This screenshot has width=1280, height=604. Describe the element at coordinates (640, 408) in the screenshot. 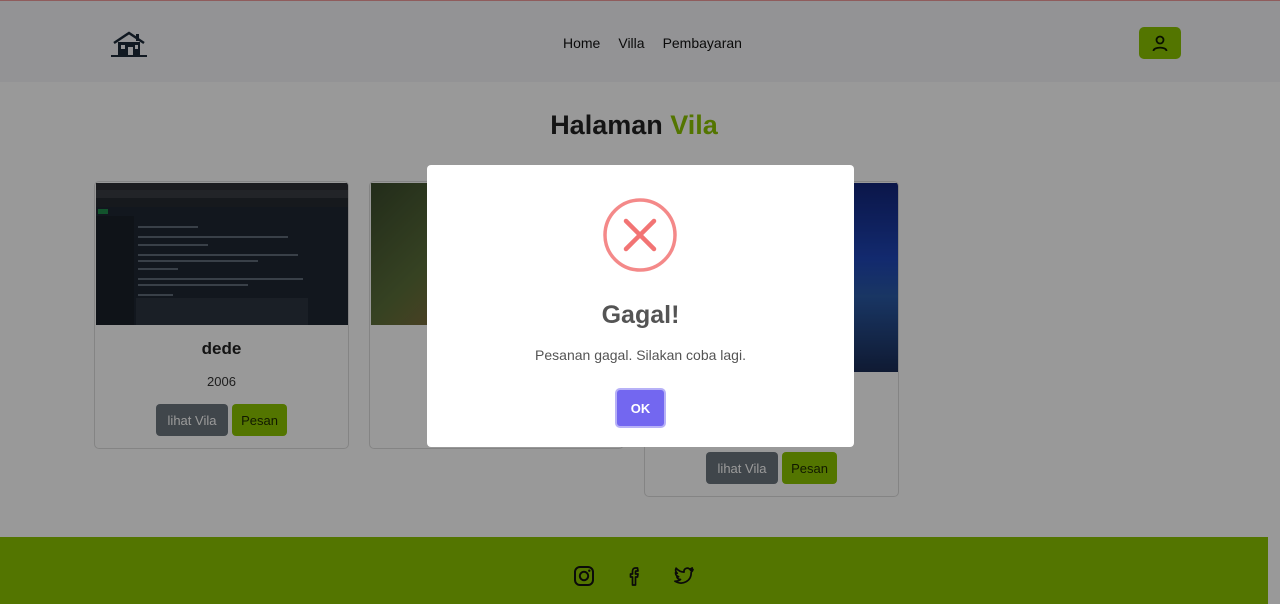

I see `ok-button: OK` at that location.